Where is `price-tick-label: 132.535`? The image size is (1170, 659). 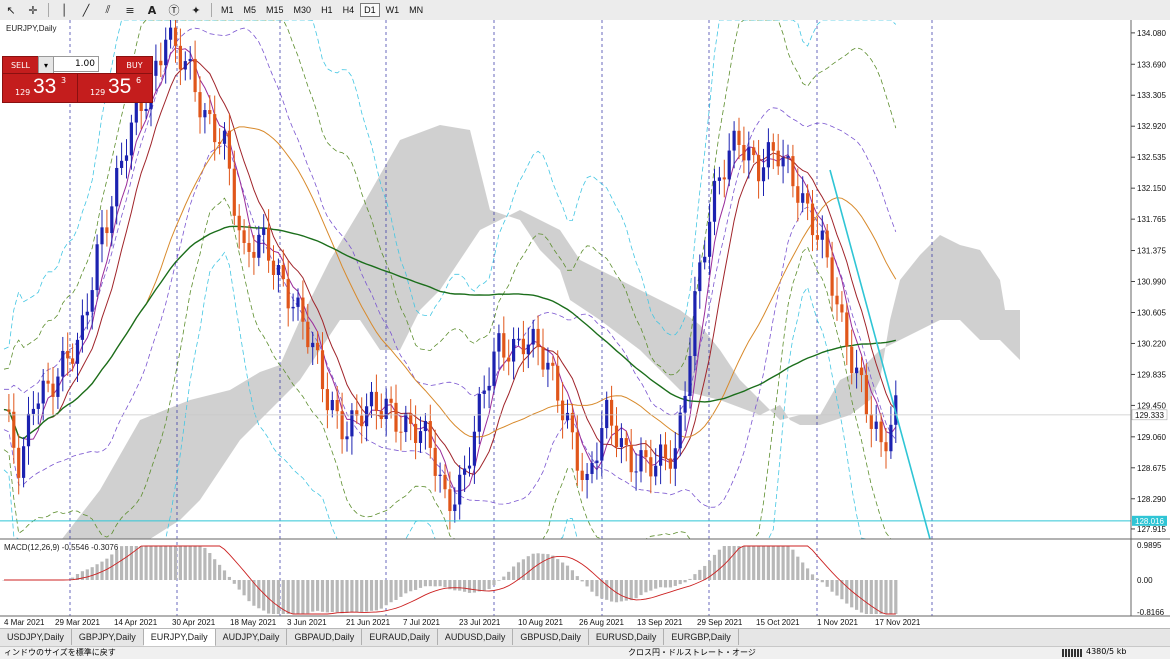 price-tick-label: 132.535 is located at coordinates (1151, 157).